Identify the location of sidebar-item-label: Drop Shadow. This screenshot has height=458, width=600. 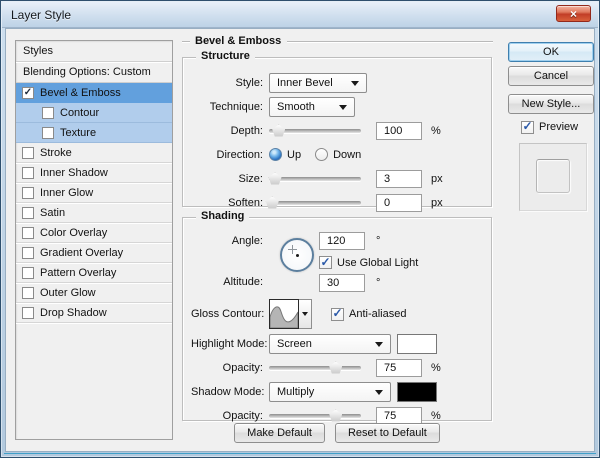
(73, 312).